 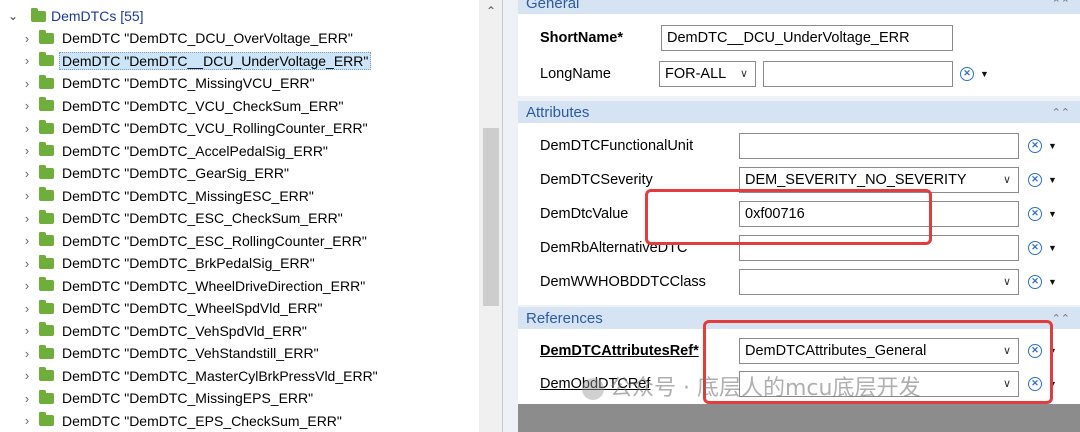 I want to click on section-header-general: General ⌃⌃, so click(x=799, y=7).